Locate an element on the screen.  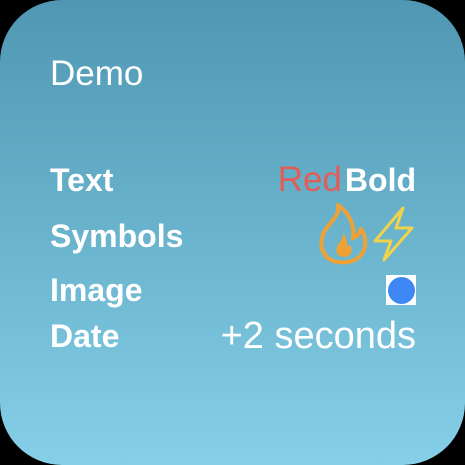
image-thumbnail is located at coordinates (401, 290).